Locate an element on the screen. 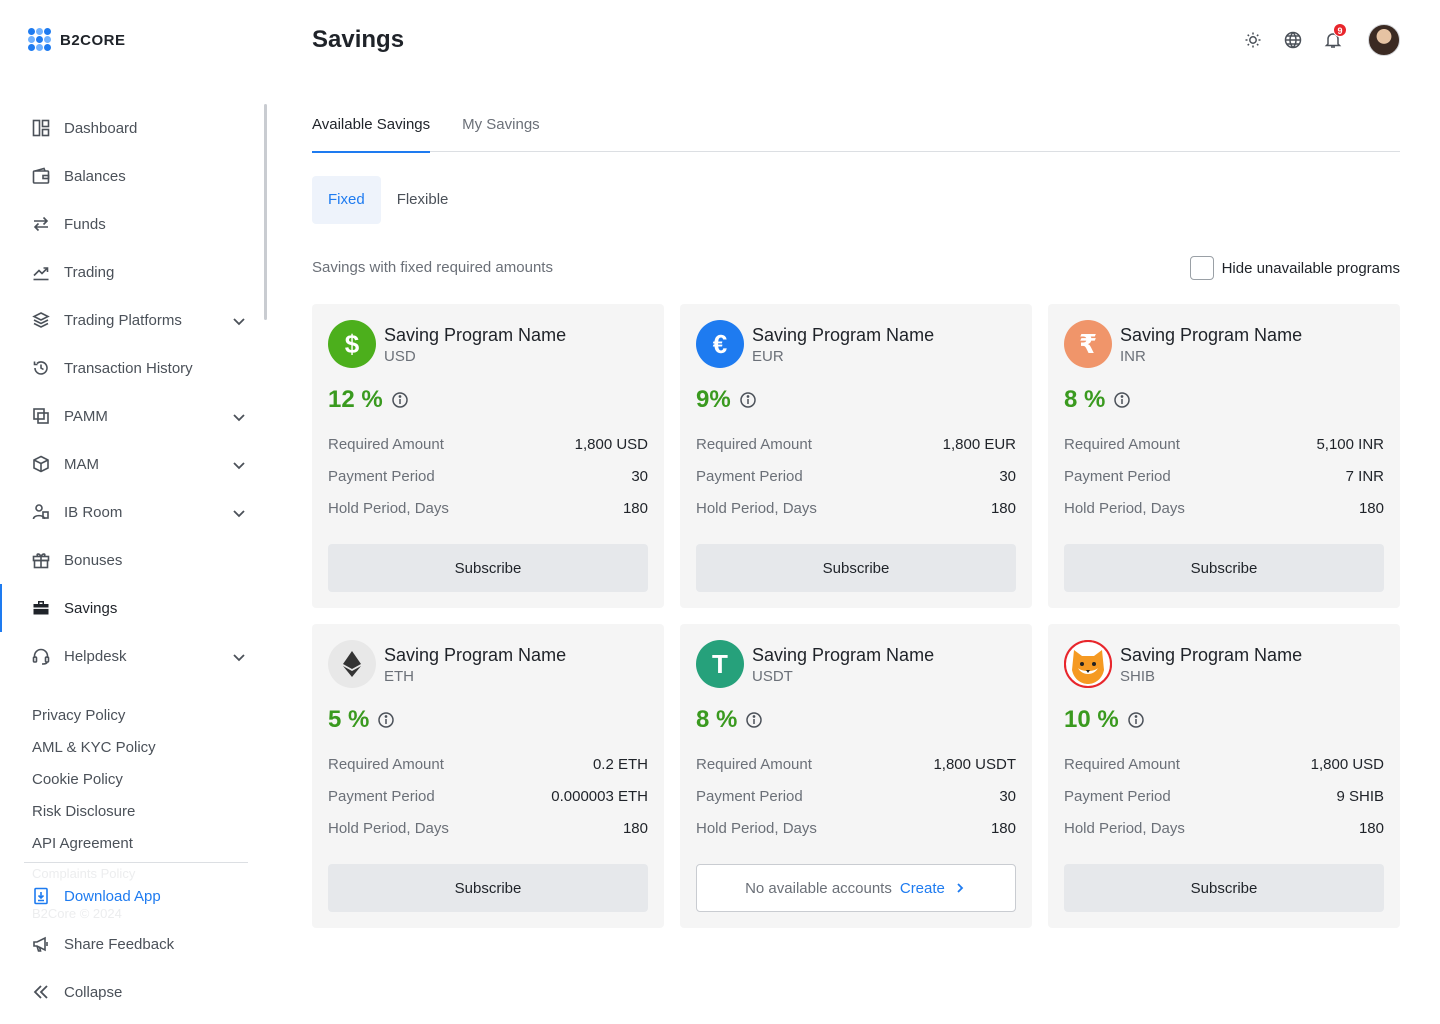 The image size is (1440, 1024). create-account-link: Create is located at coordinates (922, 888).